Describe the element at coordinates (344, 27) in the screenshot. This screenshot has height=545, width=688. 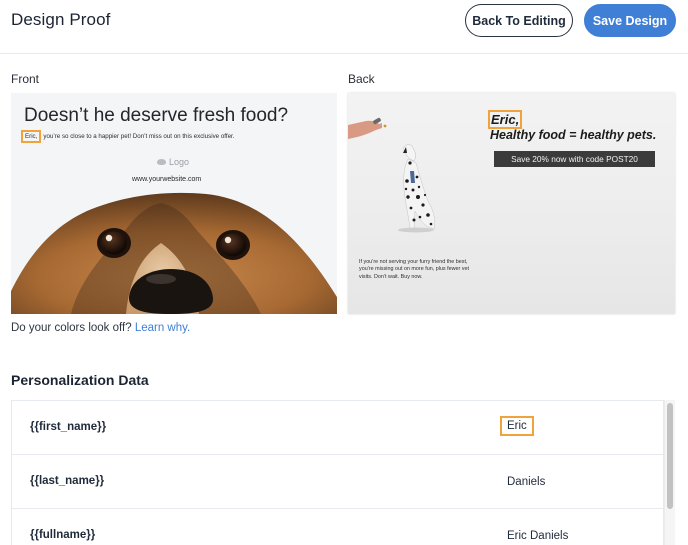
I see `header-bar: Design Proof Back To Editing Save Design` at that location.